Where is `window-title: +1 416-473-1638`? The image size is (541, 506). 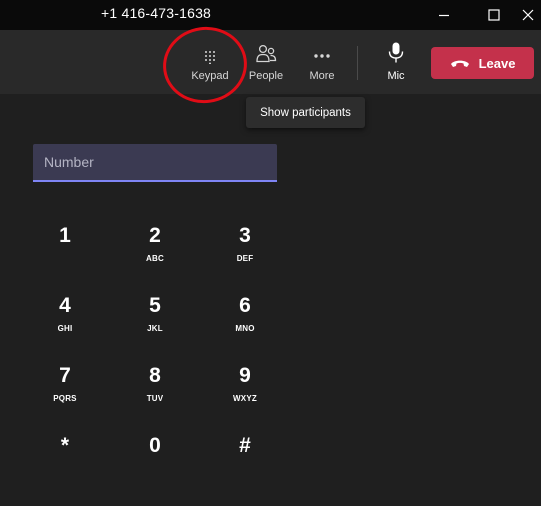
window-title: +1 416-473-1638 is located at coordinates (156, 13).